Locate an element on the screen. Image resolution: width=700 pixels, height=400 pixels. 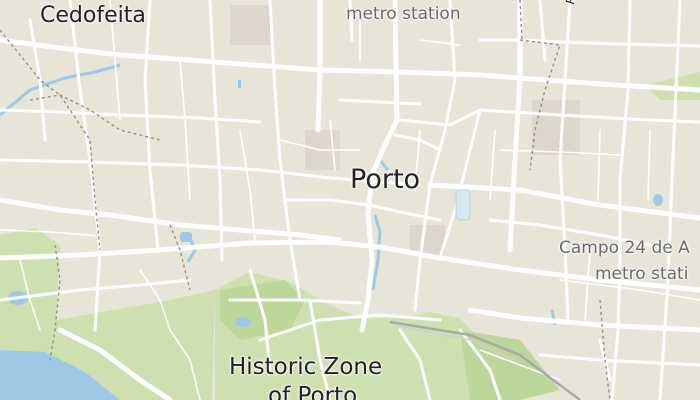
historic-zone-label-line1: Historic Zone is located at coordinates (305, 367).